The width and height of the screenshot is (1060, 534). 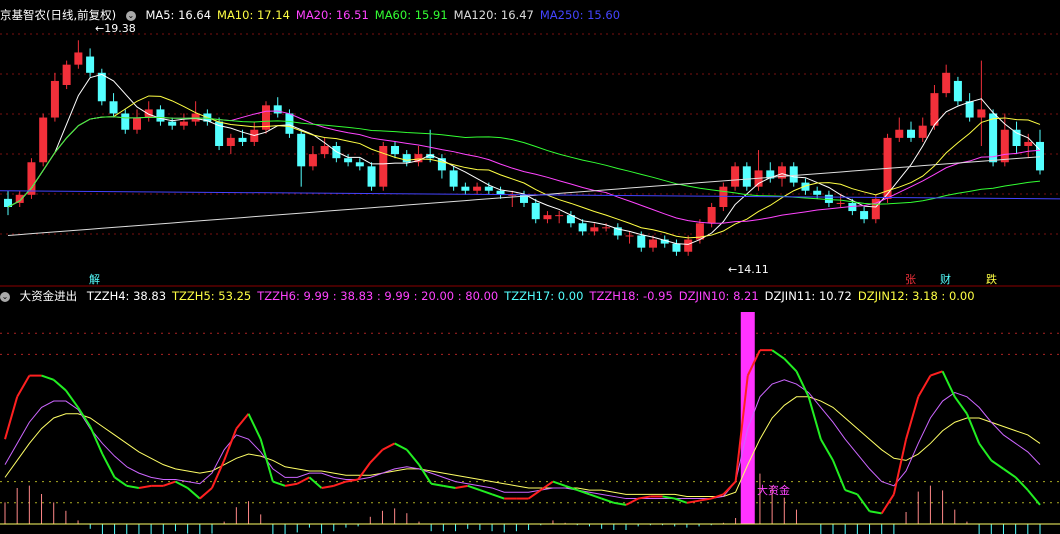 What do you see at coordinates (178, 15) in the screenshot?
I see `ma-legend-item: MA5: 16.64` at bounding box center [178, 15].